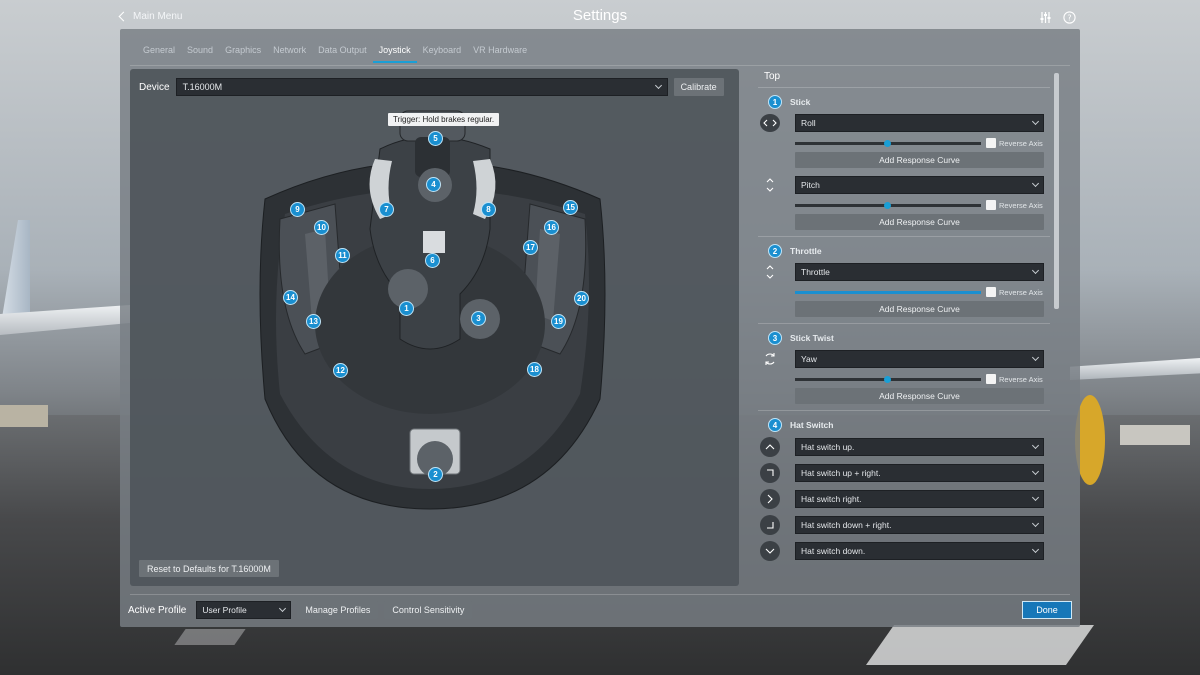 This screenshot has width=1200, height=675. Describe the element at coordinates (600, 65) in the screenshot. I see `tab-divider` at that location.